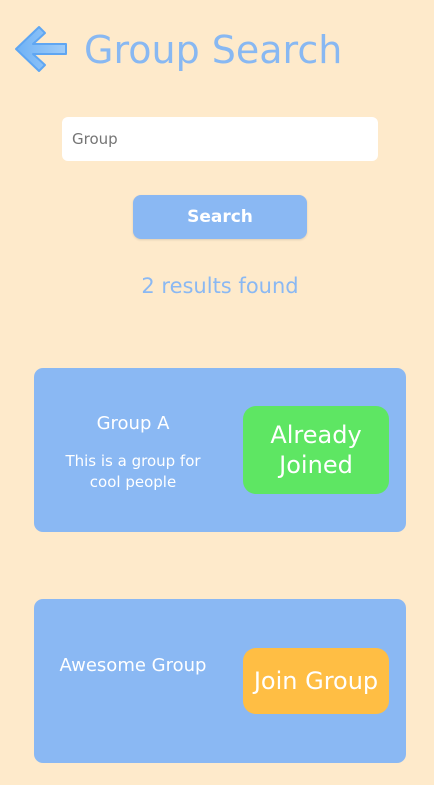 Image resolution: width=434 pixels, height=785 pixels. Describe the element at coordinates (133, 471) in the screenshot. I see `group-description: This is a group for cool people` at that location.